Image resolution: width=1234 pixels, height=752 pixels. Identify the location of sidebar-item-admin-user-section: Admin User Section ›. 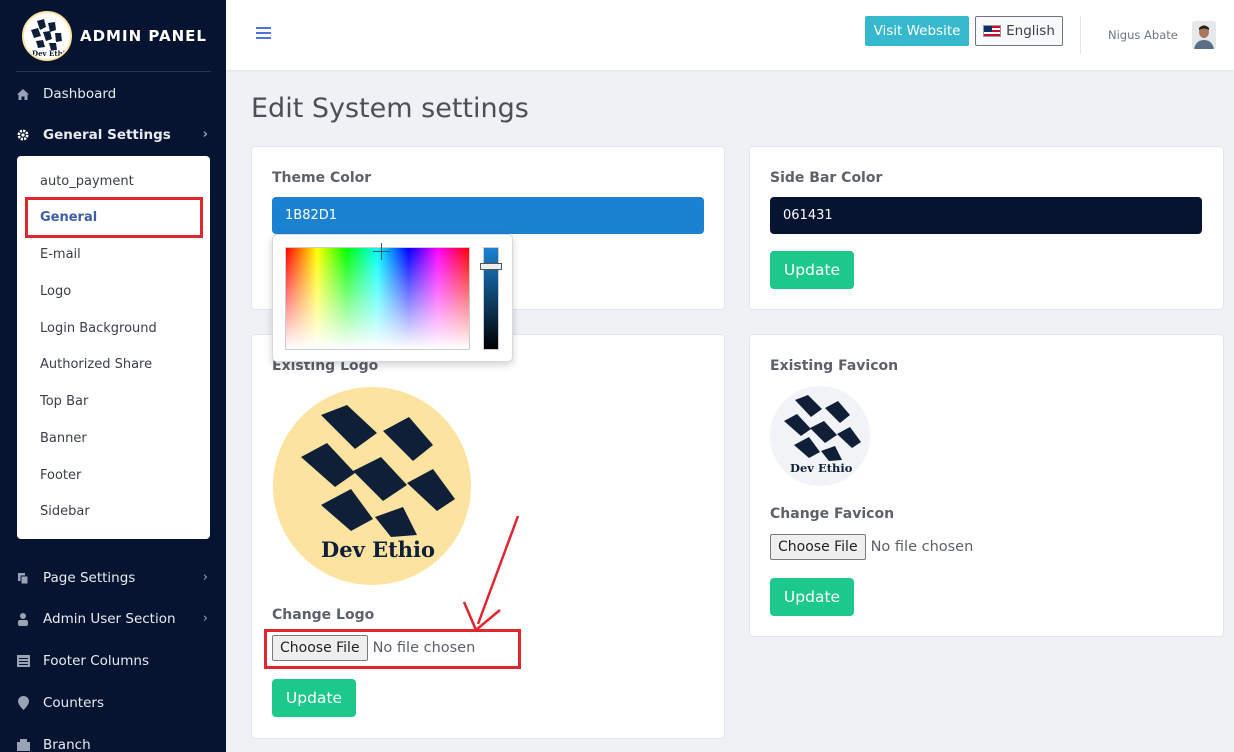
(116, 619).